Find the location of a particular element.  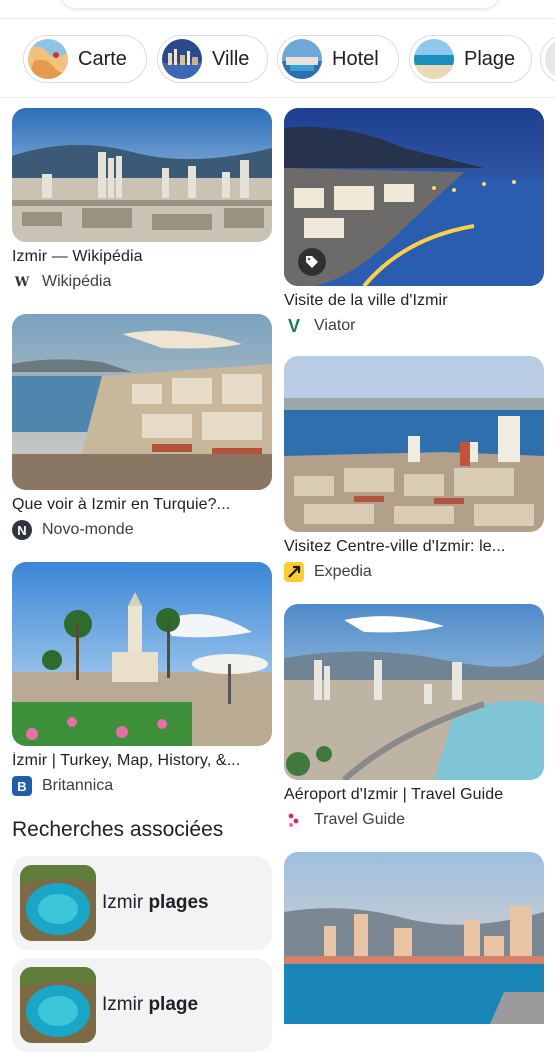

source-name: Viator is located at coordinates (335, 325).